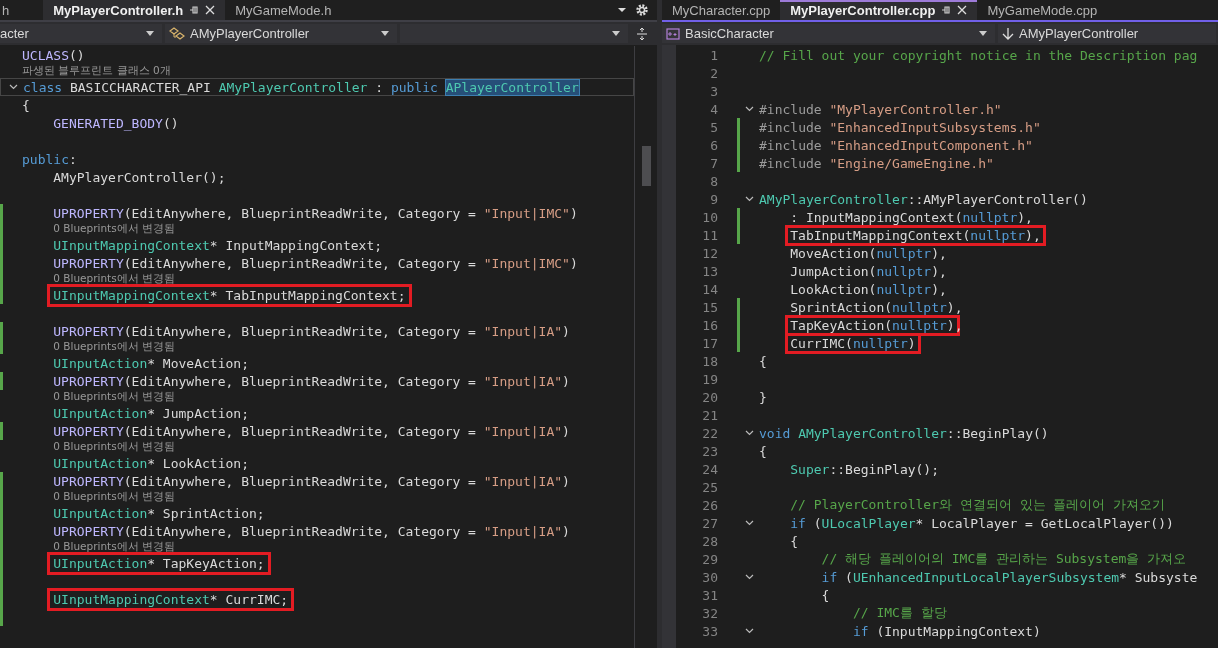 This screenshot has width=1218, height=648. I want to click on code-text: MoveAction(nullptr),, so click(868, 253).